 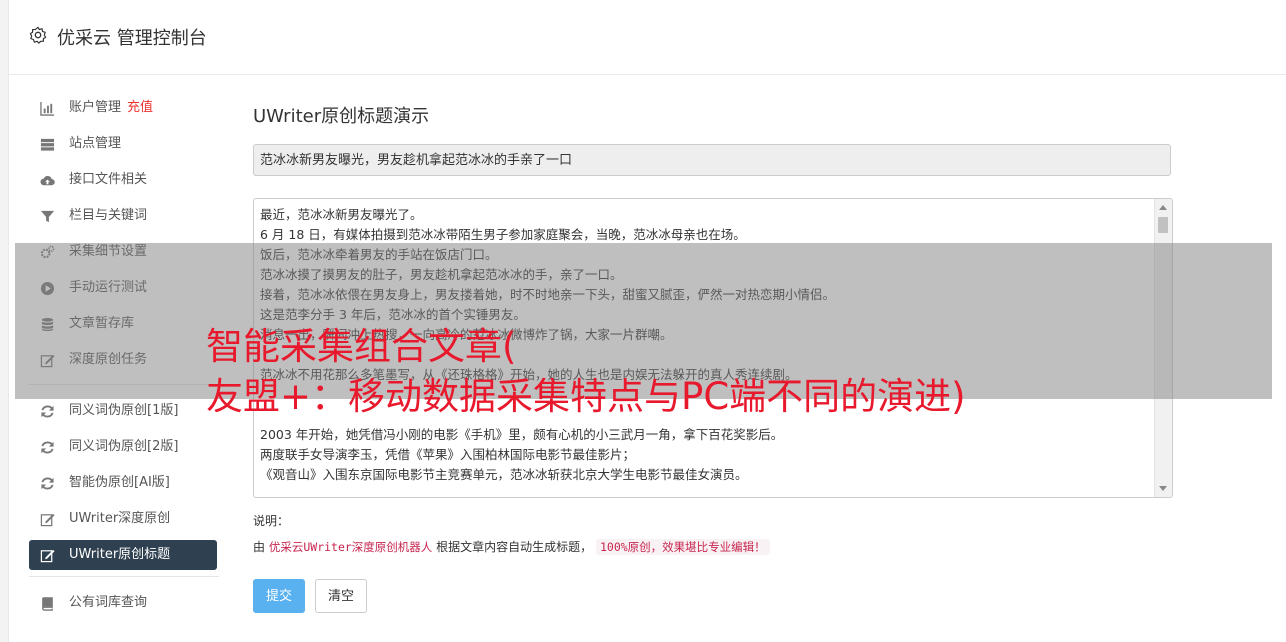 What do you see at coordinates (341, 116) in the screenshot?
I see `page-title: UWriter原创标题演示` at bounding box center [341, 116].